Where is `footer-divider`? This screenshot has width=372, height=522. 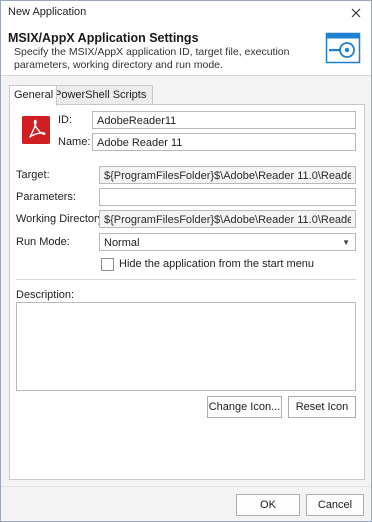 footer-divider is located at coordinates (186, 486).